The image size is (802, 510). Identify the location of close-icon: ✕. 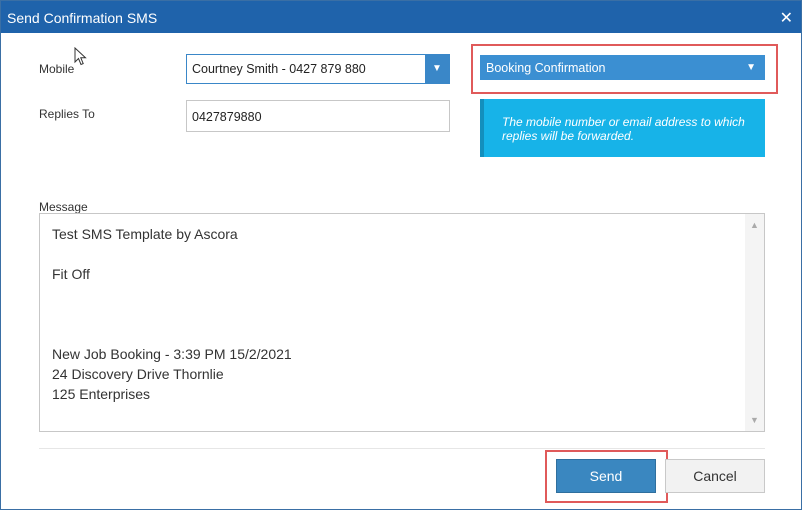
(786, 18).